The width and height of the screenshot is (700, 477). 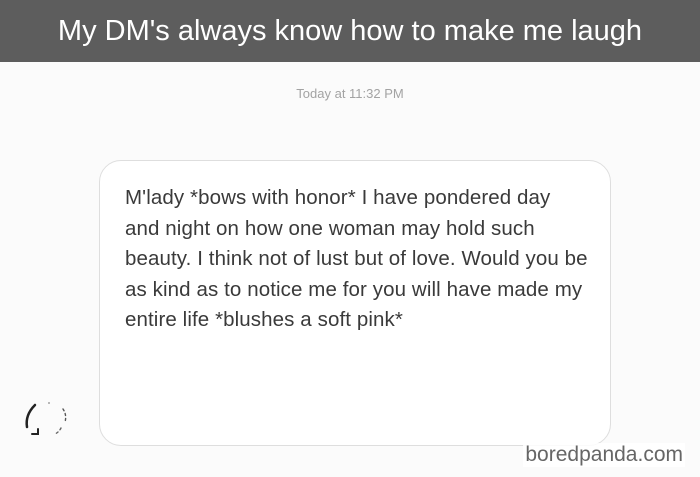 I want to click on caption-title: My DM's always know how to make me laugh, so click(x=350, y=31).